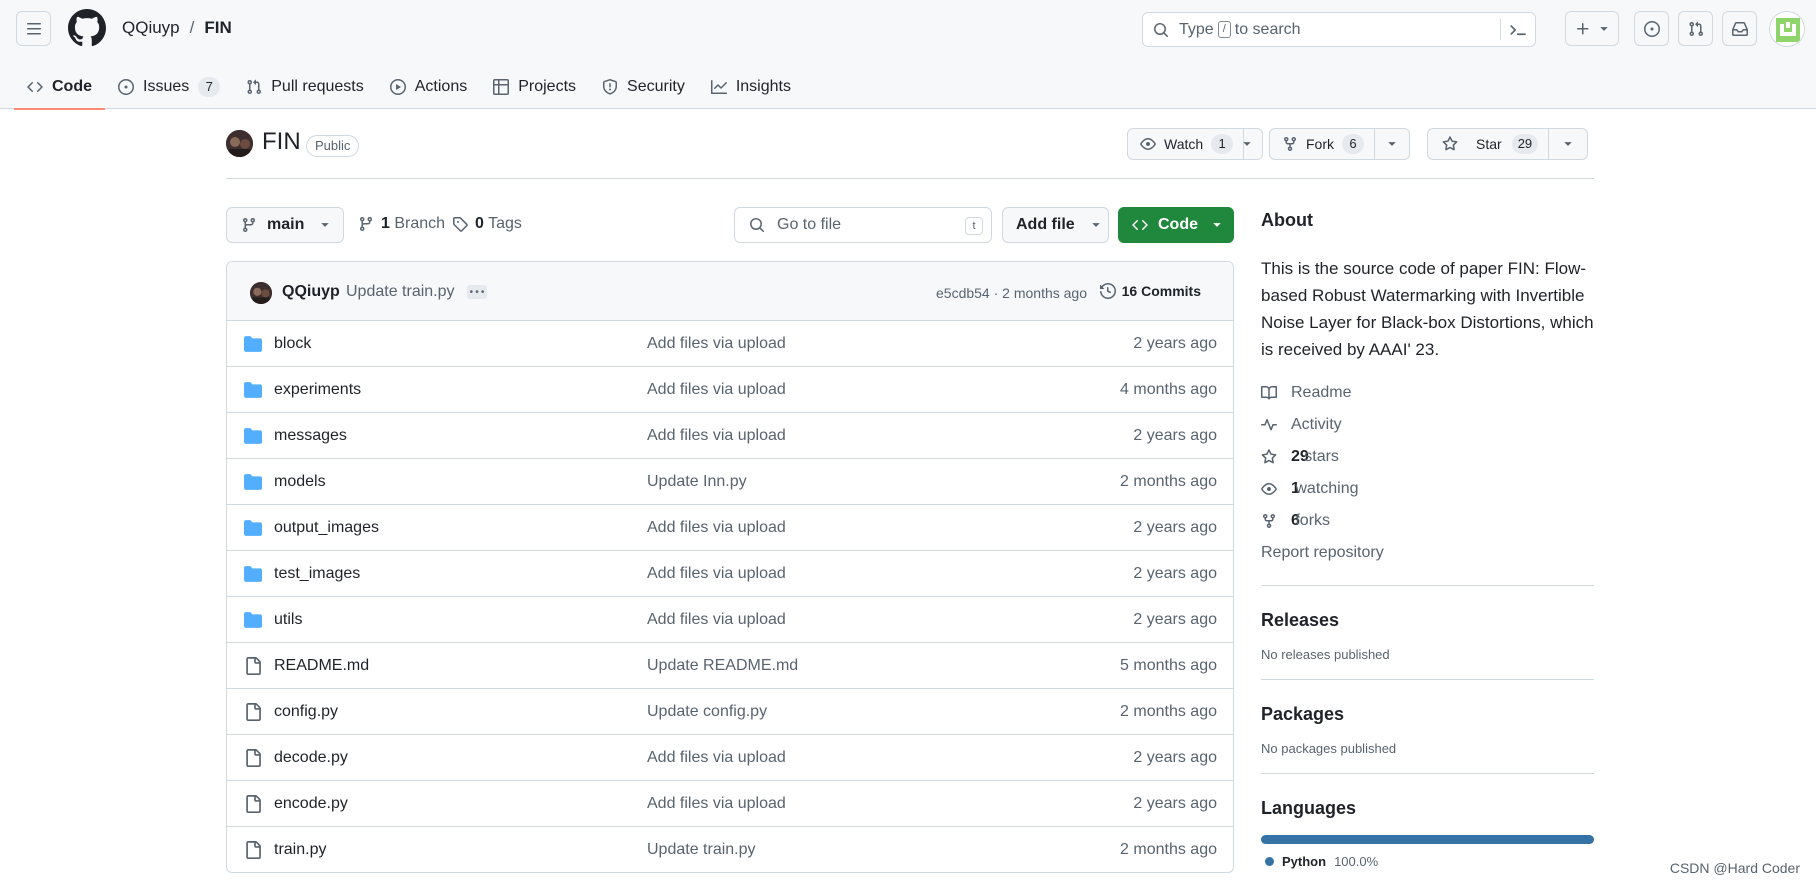 Image resolution: width=1816 pixels, height=888 pixels. What do you see at coordinates (1392, 144) in the screenshot?
I see `fork-dropdown-button` at bounding box center [1392, 144].